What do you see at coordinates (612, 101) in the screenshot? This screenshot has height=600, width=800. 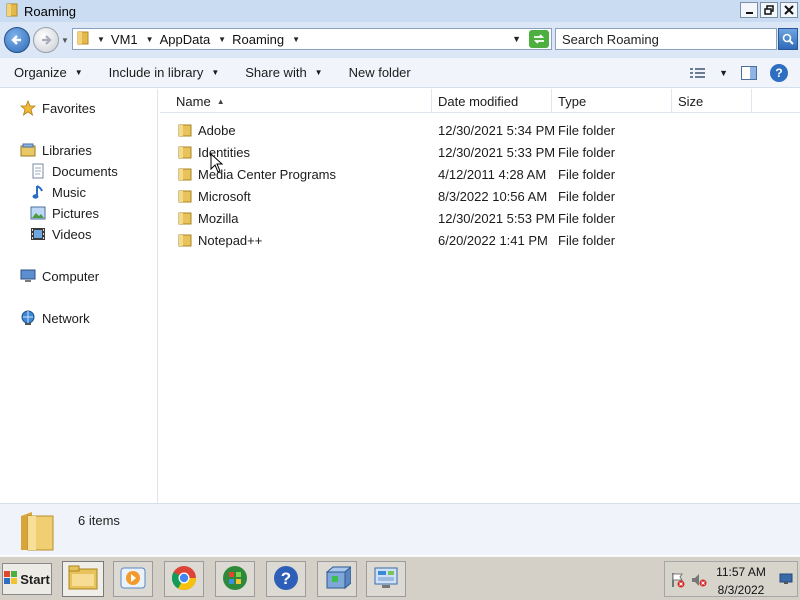 I see `column-type: Type` at bounding box center [612, 101].